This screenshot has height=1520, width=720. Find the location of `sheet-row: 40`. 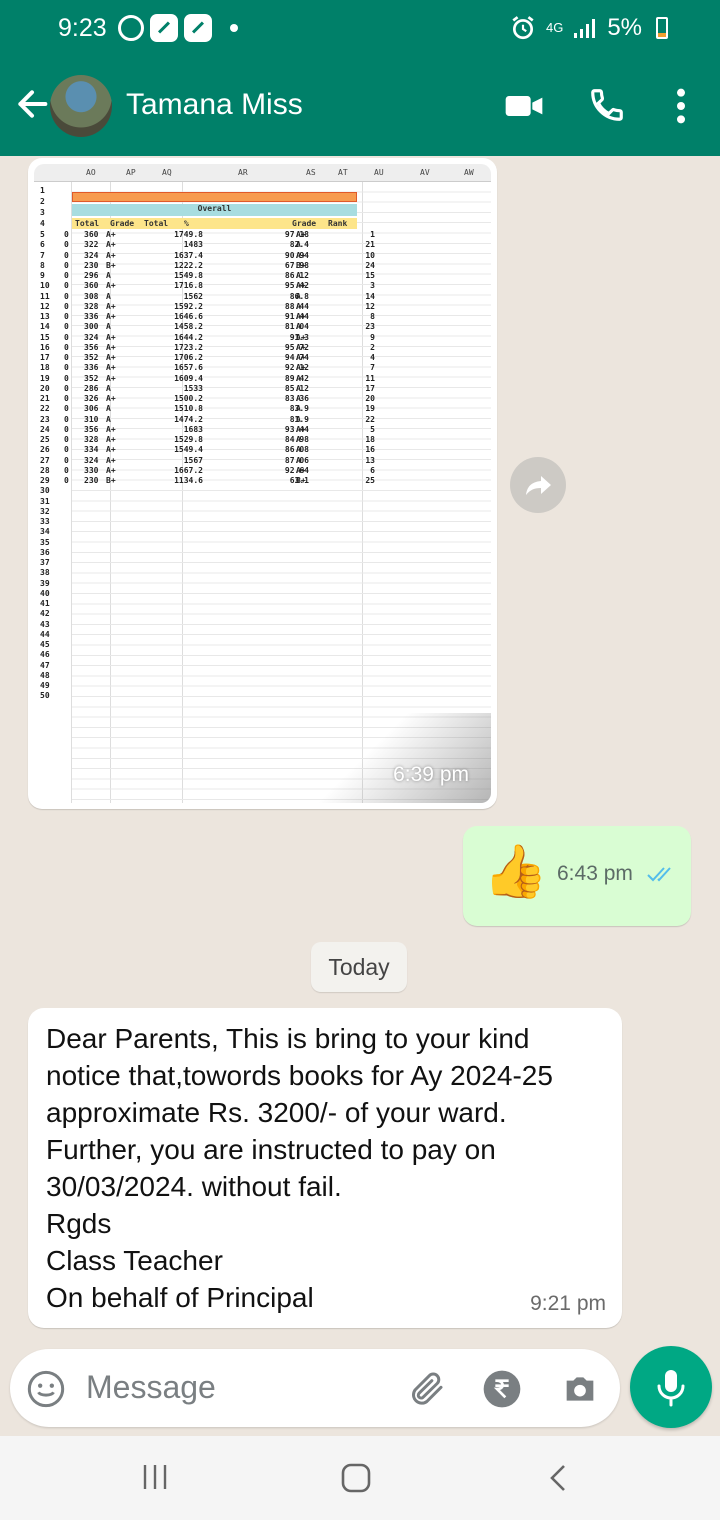

sheet-row: 40 is located at coordinates (262, 594).